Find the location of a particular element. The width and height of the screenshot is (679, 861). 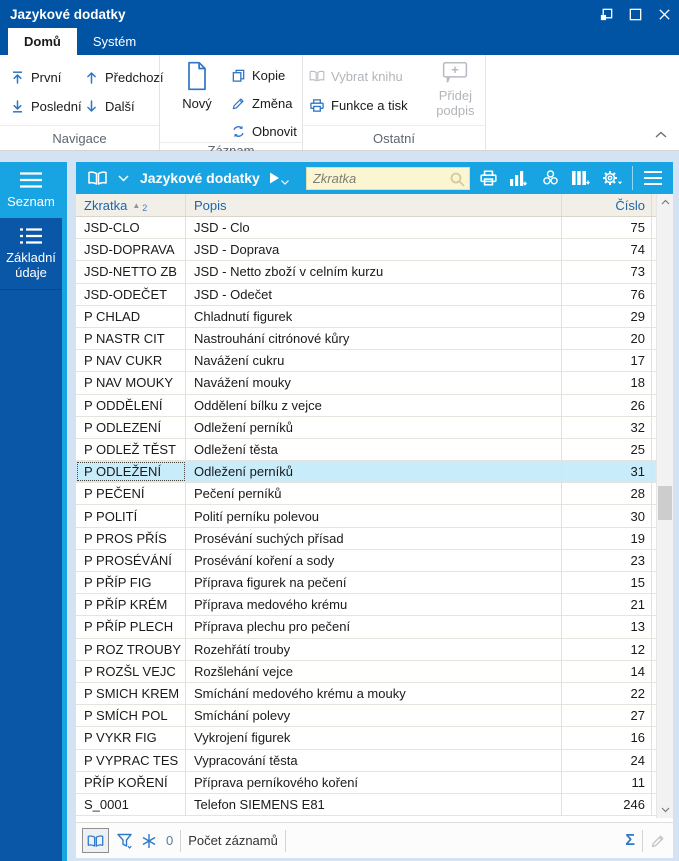

scrollbar-thumb is located at coordinates (665, 503).